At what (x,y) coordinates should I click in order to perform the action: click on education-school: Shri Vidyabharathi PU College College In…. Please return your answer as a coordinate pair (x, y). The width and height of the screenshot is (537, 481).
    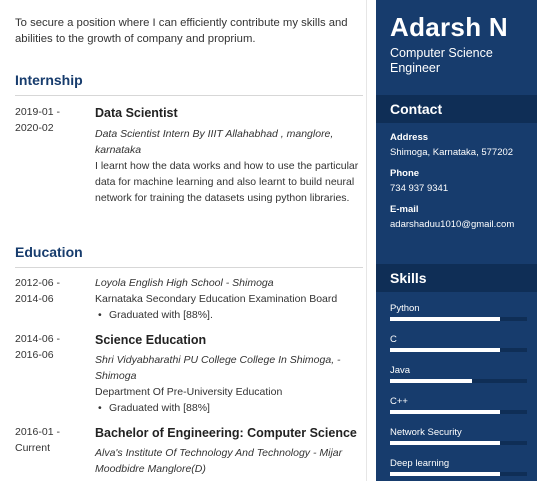
    Looking at the image, I should click on (218, 368).